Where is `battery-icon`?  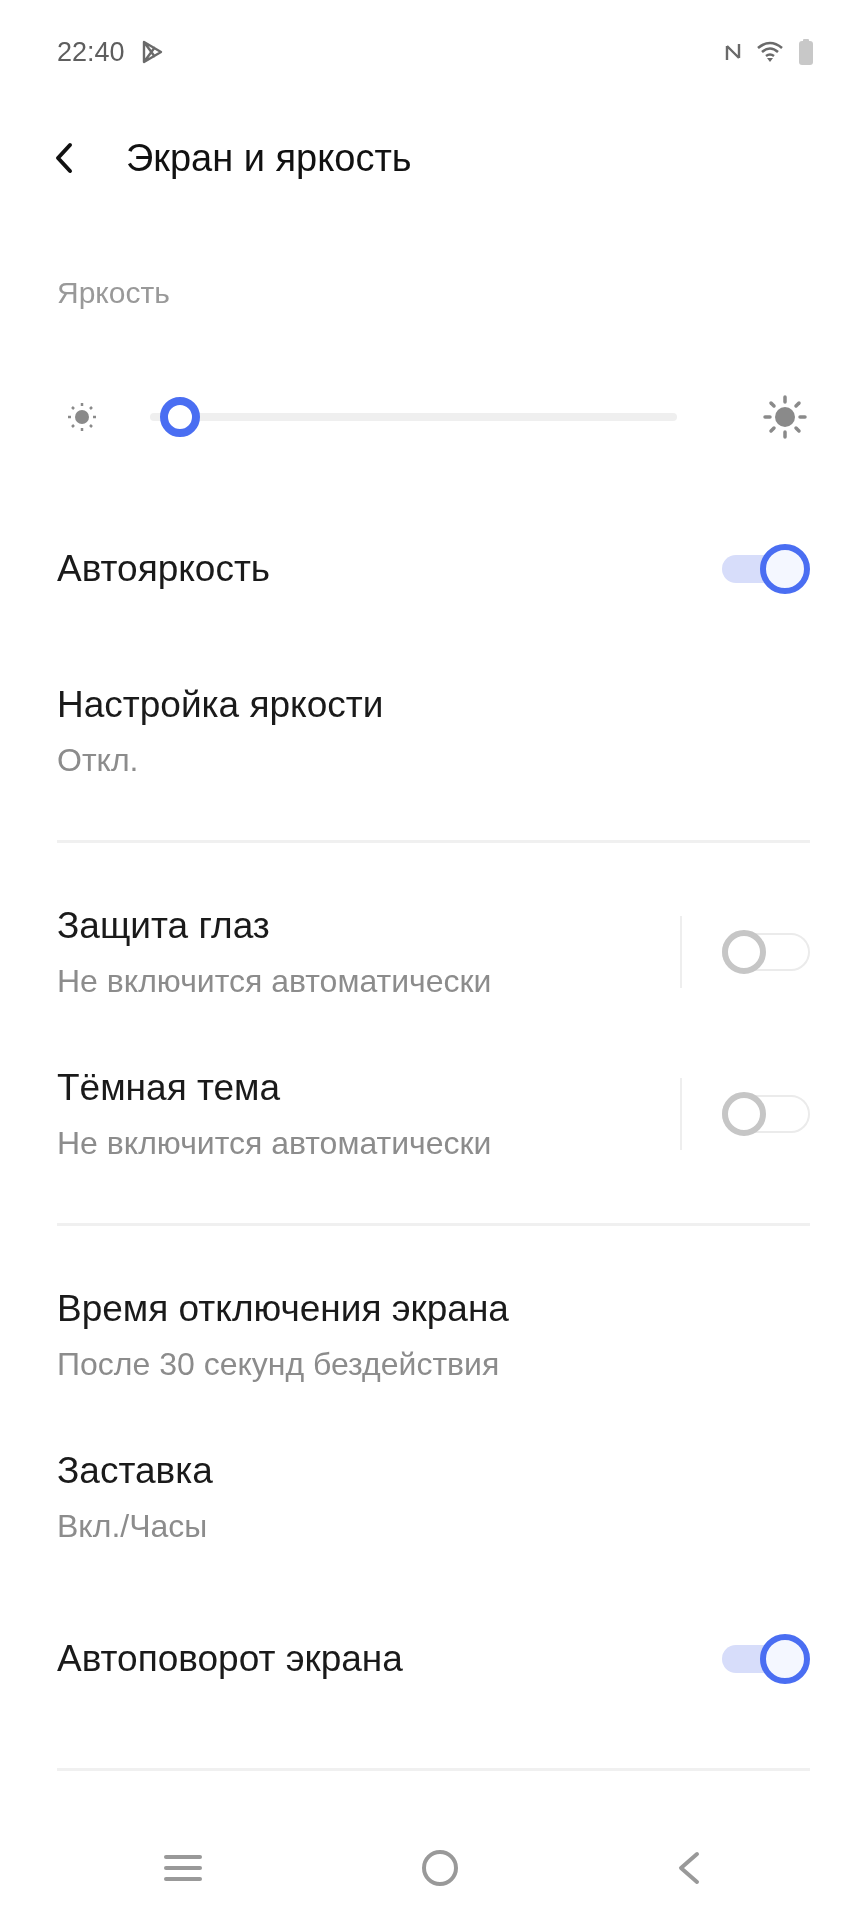 battery-icon is located at coordinates (806, 52).